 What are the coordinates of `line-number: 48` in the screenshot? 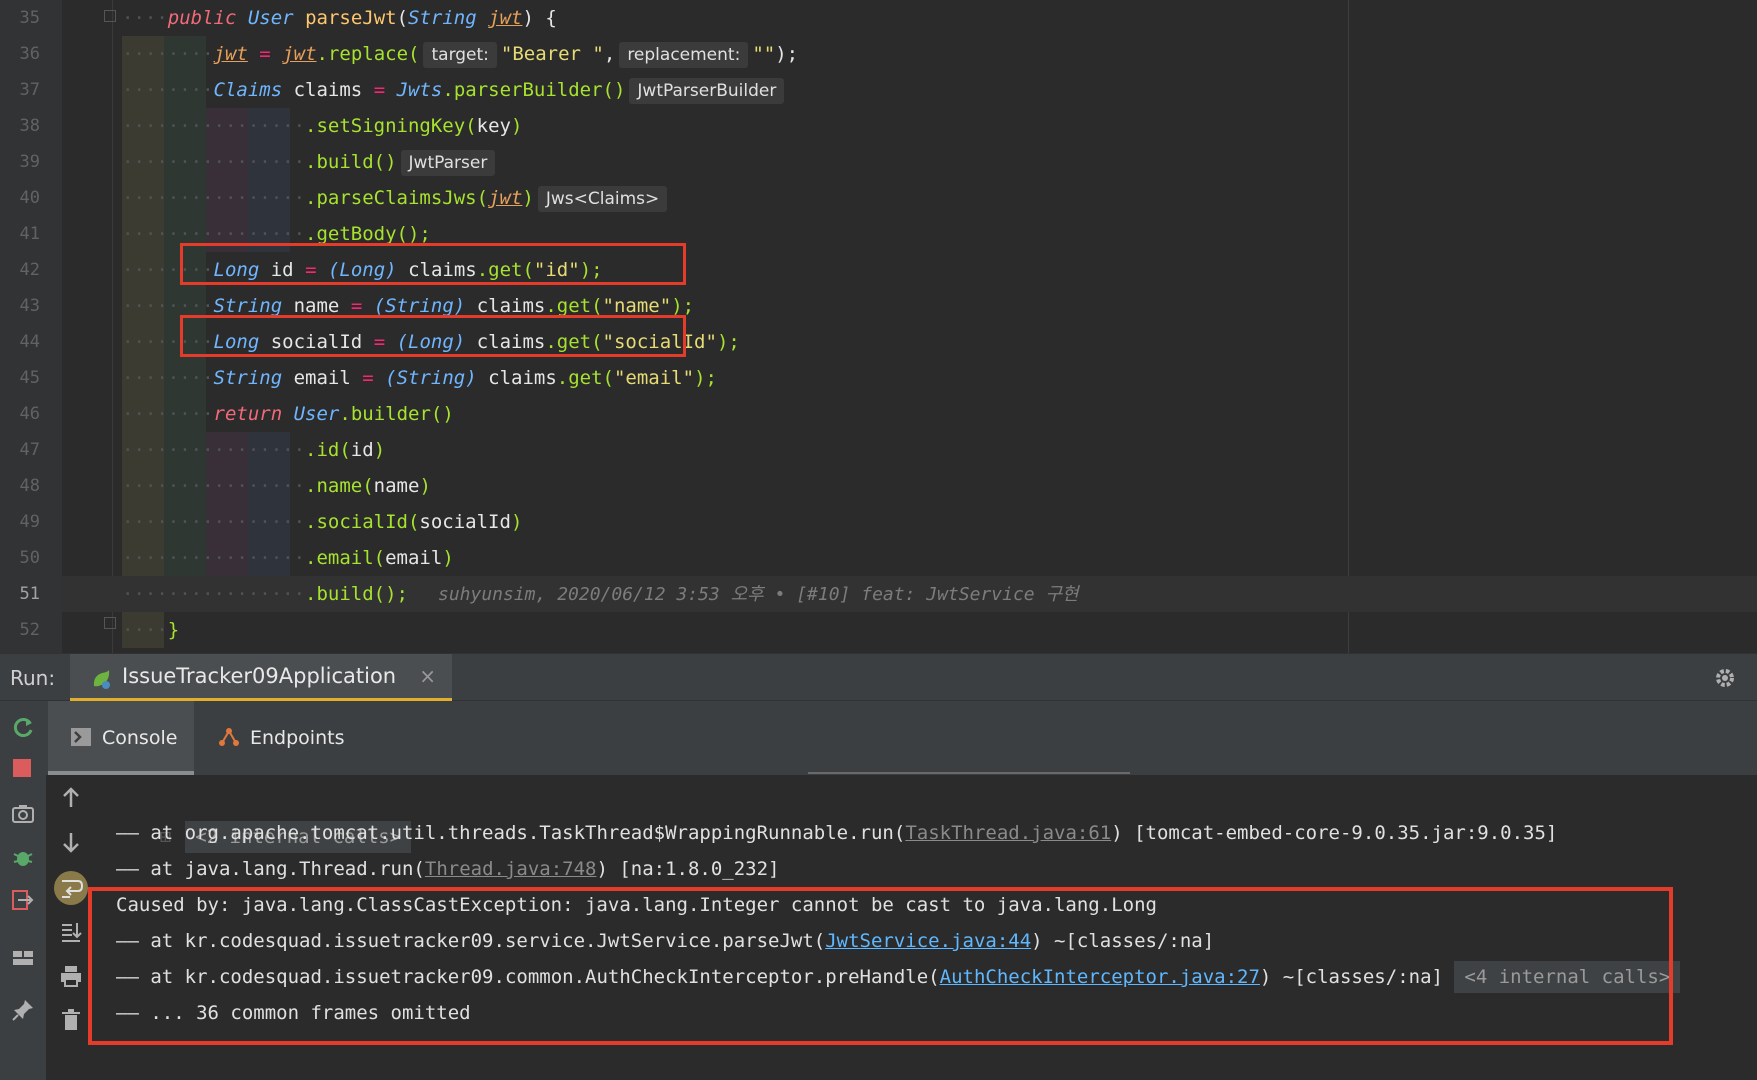 It's located at (29, 486).